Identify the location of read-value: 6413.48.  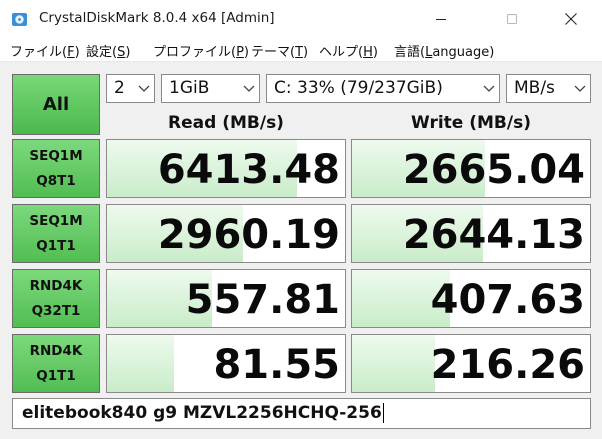
(248, 170).